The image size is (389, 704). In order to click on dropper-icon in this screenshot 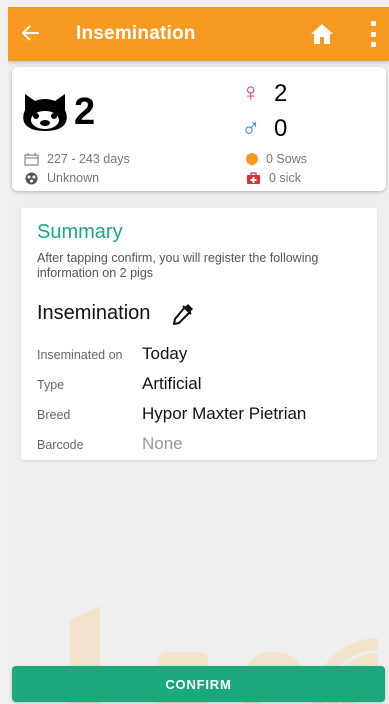, I will do `click(183, 314)`.